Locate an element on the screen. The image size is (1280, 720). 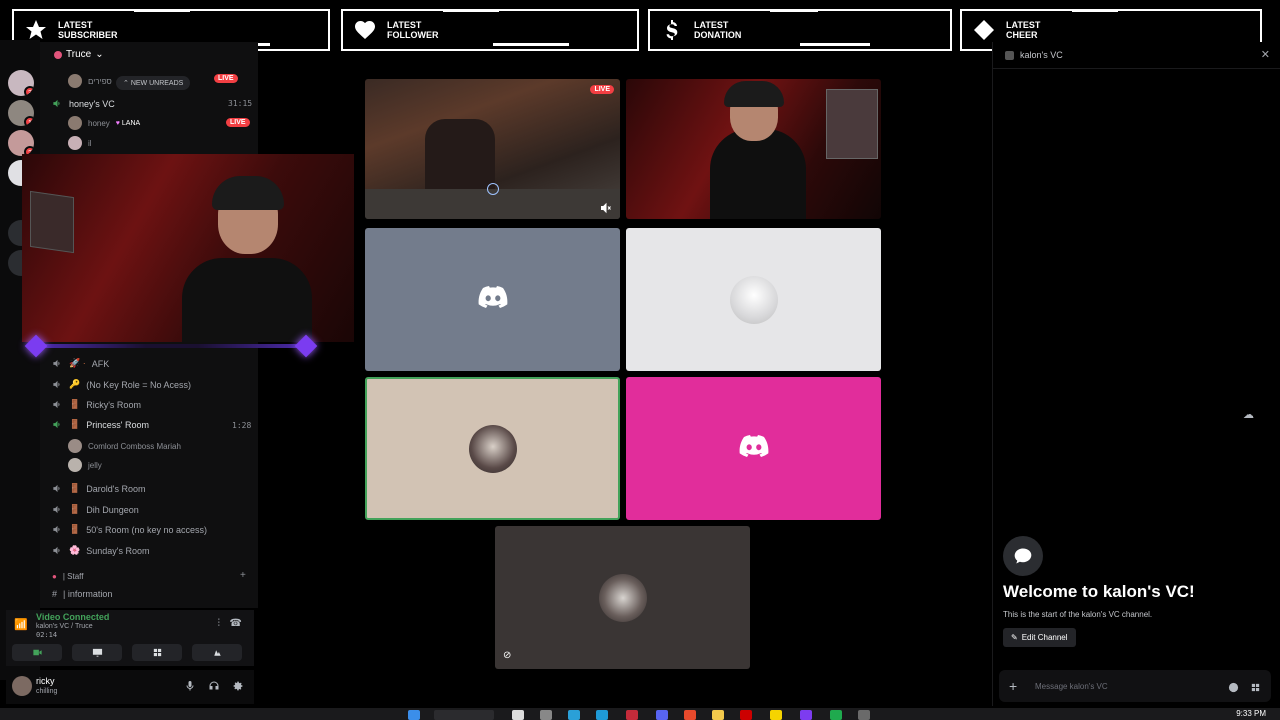
apps-icon is located at coordinates (1255, 686).